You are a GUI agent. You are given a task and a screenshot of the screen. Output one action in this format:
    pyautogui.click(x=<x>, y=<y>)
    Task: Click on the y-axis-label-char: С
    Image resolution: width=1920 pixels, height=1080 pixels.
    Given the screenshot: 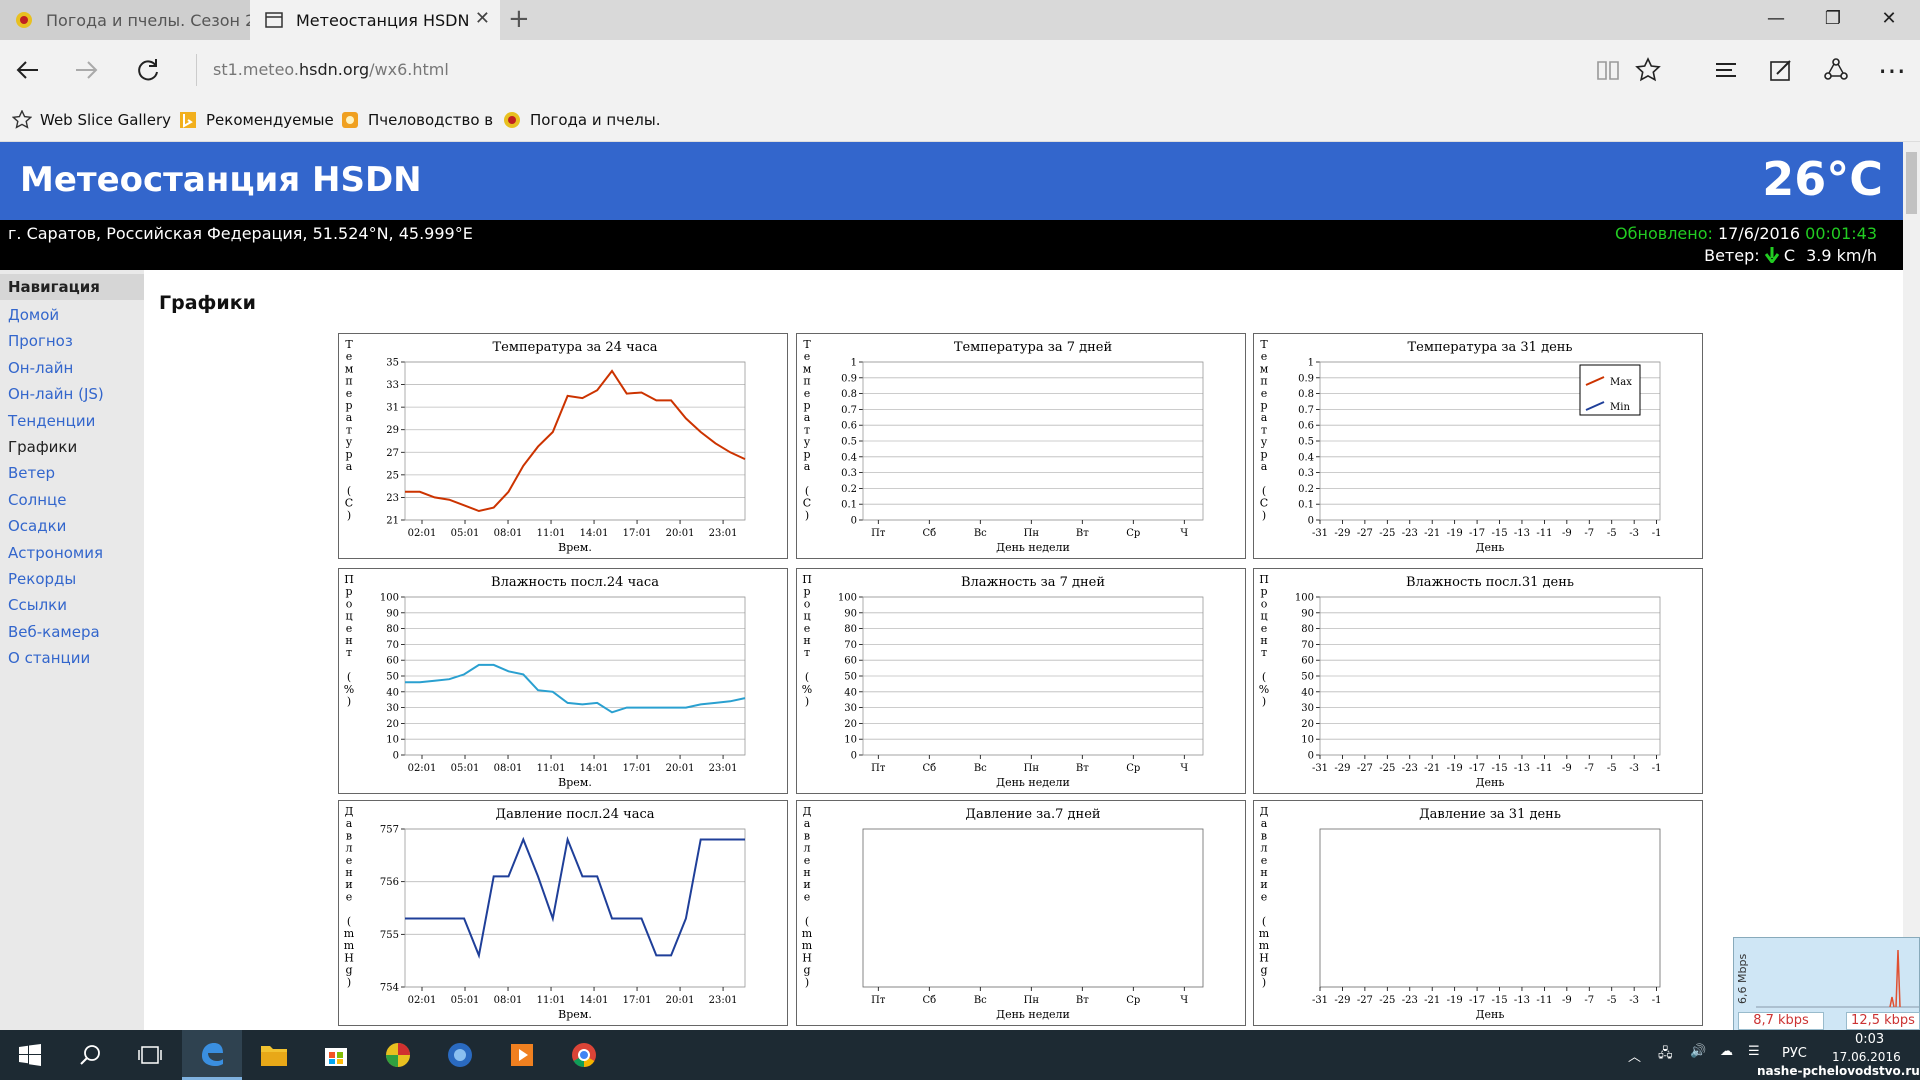 What is the action you would take?
    pyautogui.click(x=807, y=503)
    